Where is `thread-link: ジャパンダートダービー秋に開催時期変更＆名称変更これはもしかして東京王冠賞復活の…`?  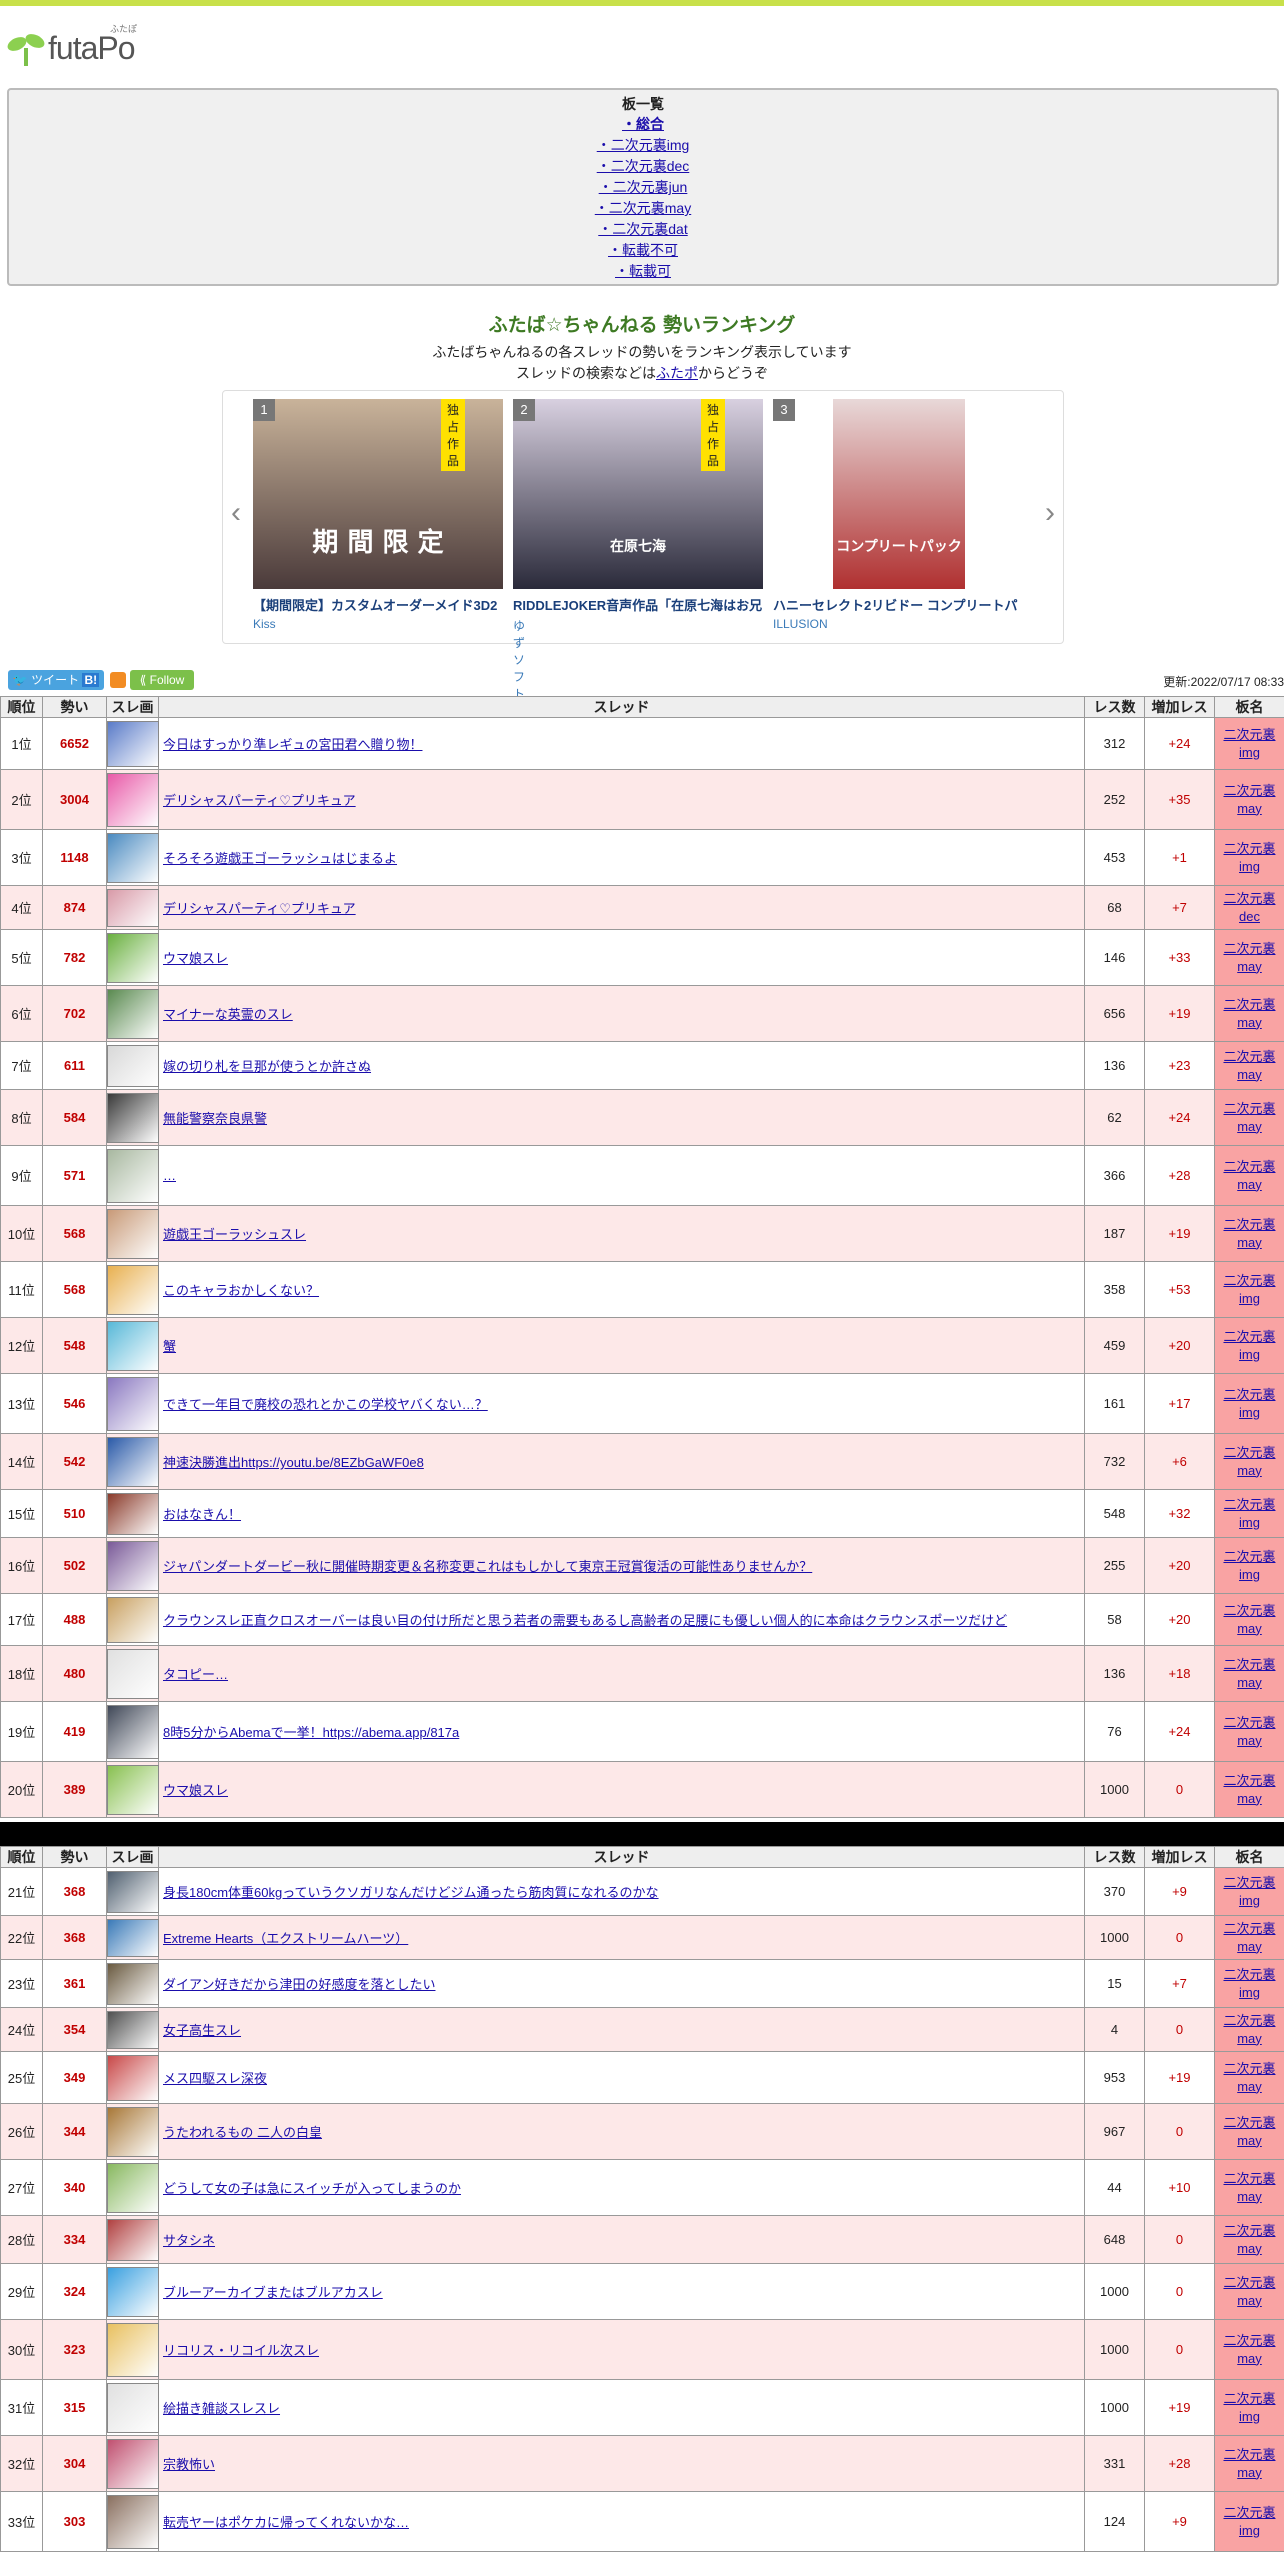 thread-link: ジャパンダートダービー秋に開催時期変更＆名称変更これはもしかして東京王冠賞復活の… is located at coordinates (487, 1566).